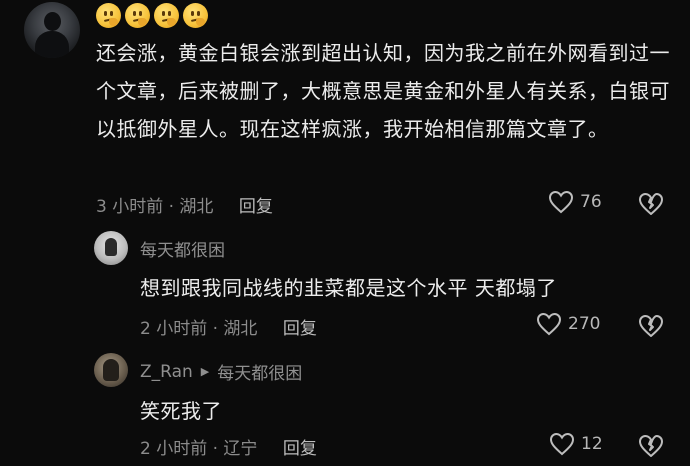 The width and height of the screenshot is (690, 466). I want to click on comment-meta: 3 小时前 · 湖北 回复, so click(184, 204).